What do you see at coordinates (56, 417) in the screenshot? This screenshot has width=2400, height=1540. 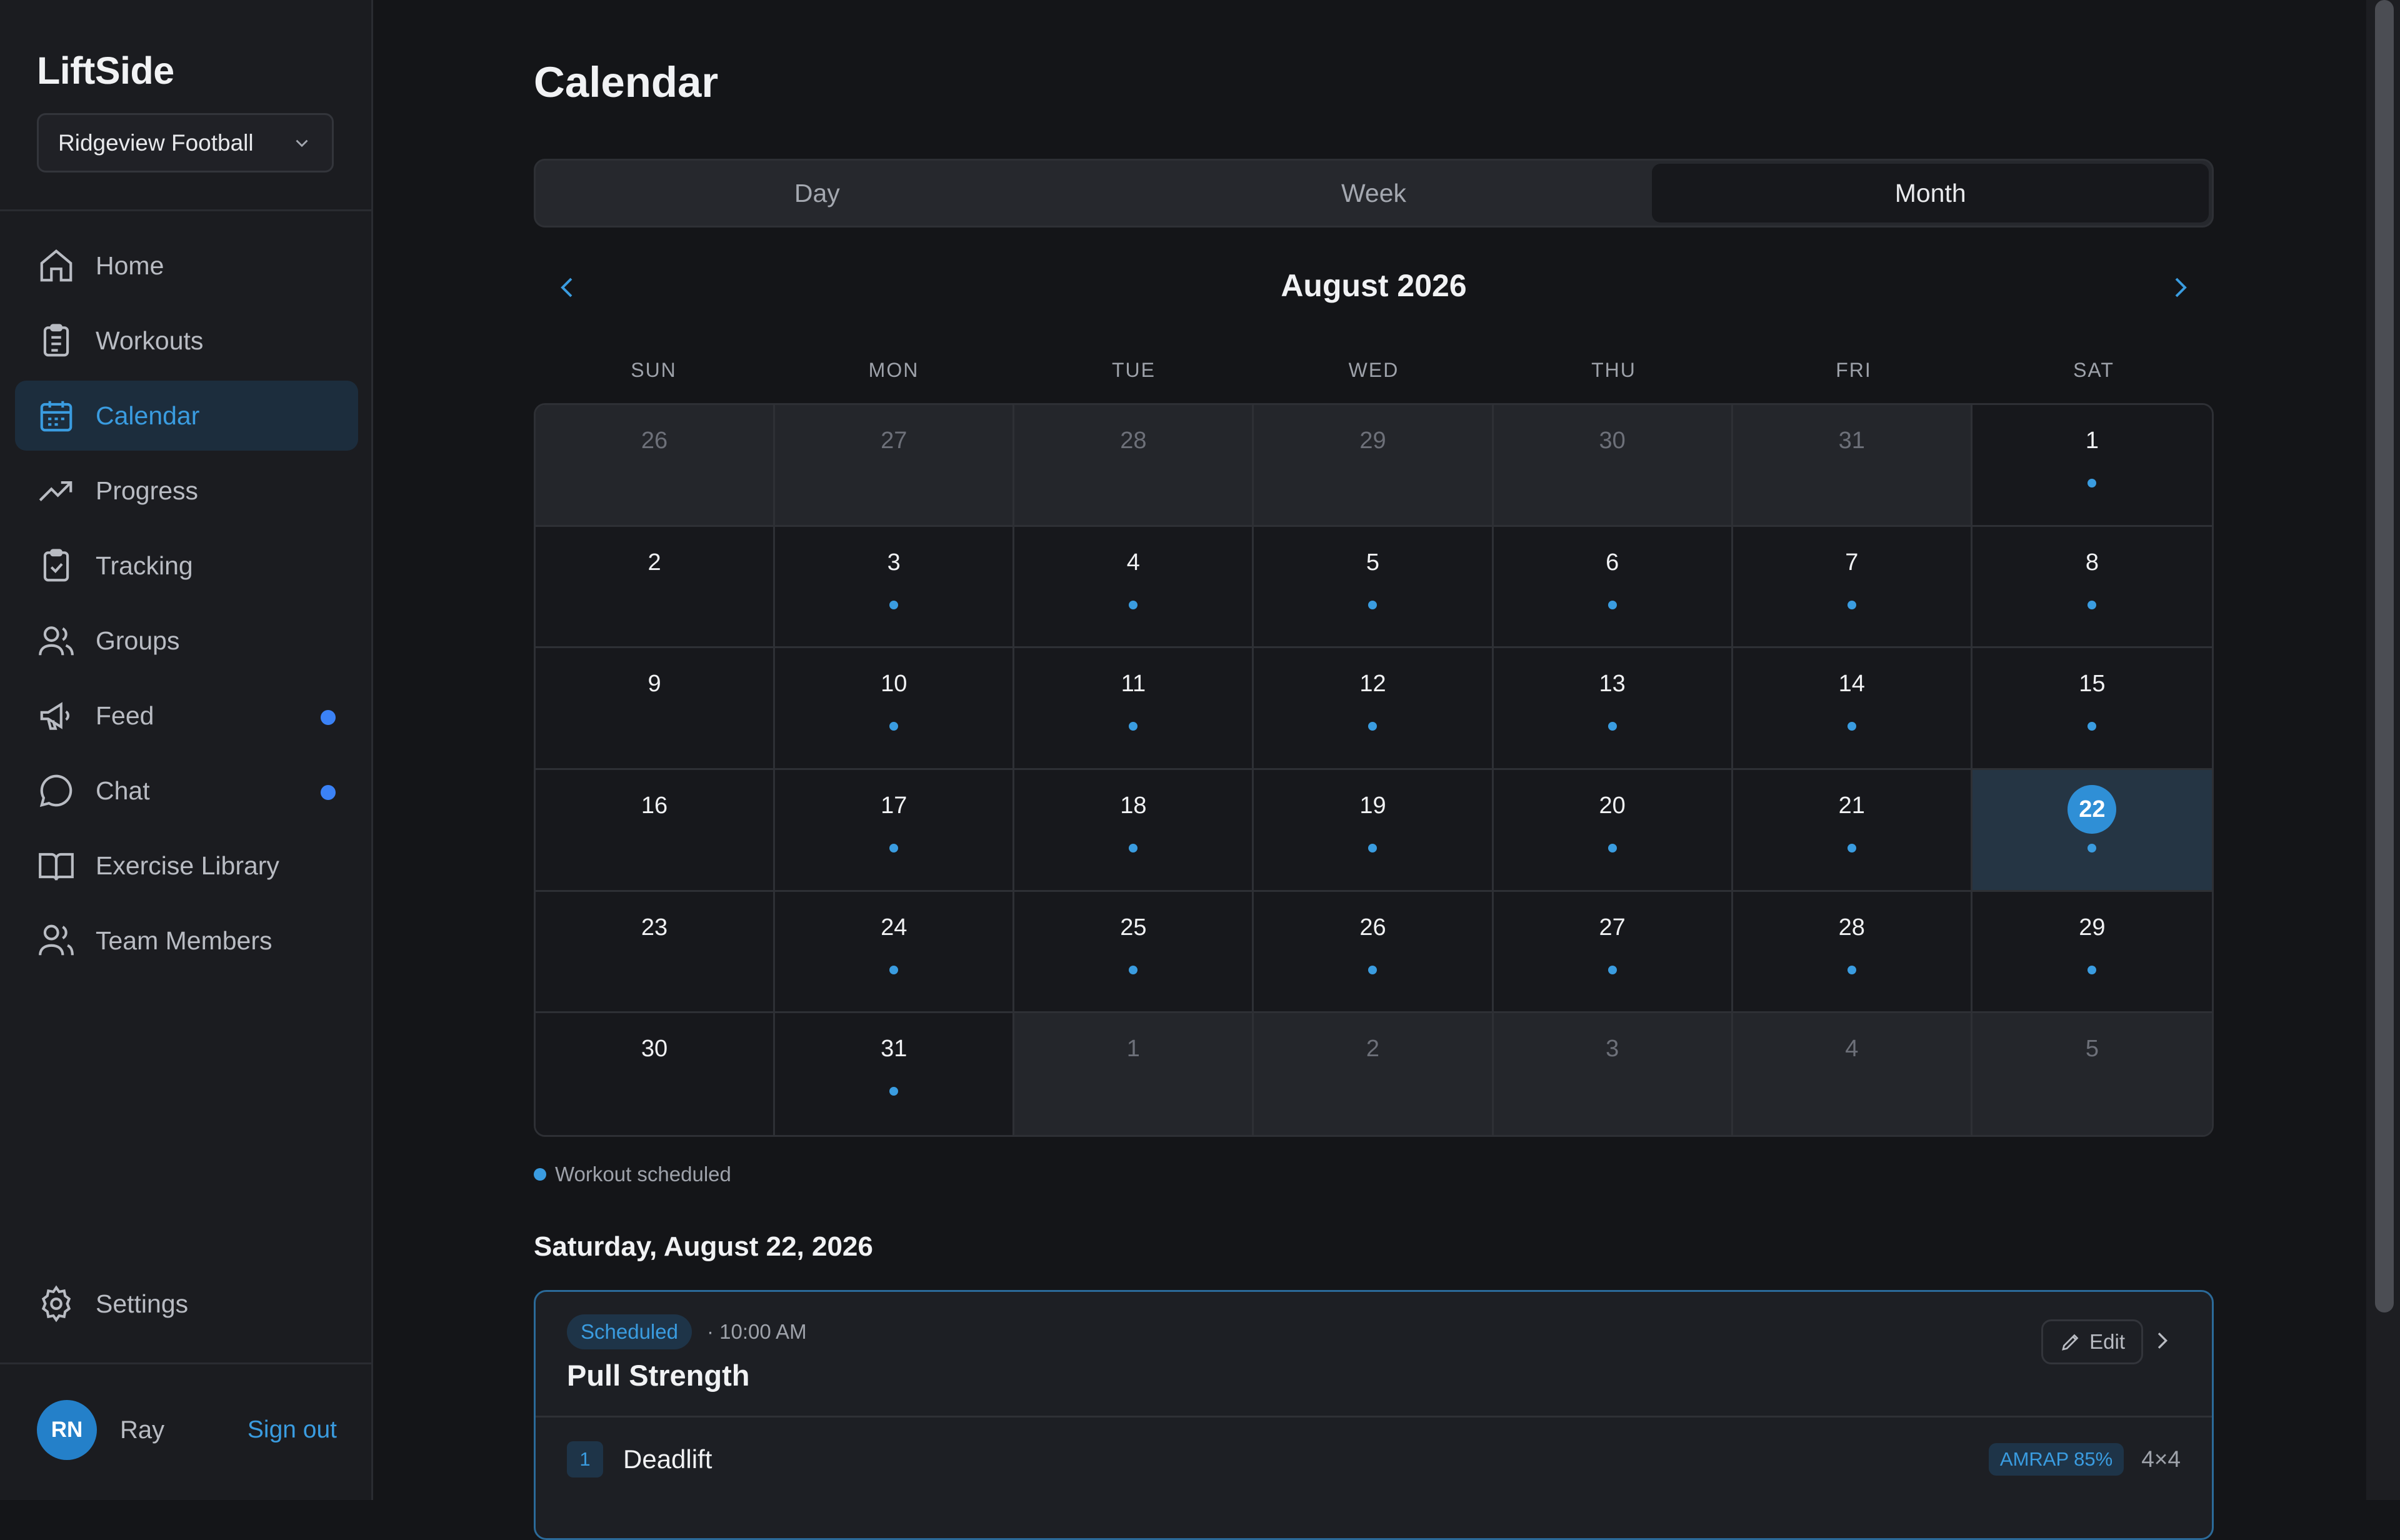 I see `calendar-icon` at bounding box center [56, 417].